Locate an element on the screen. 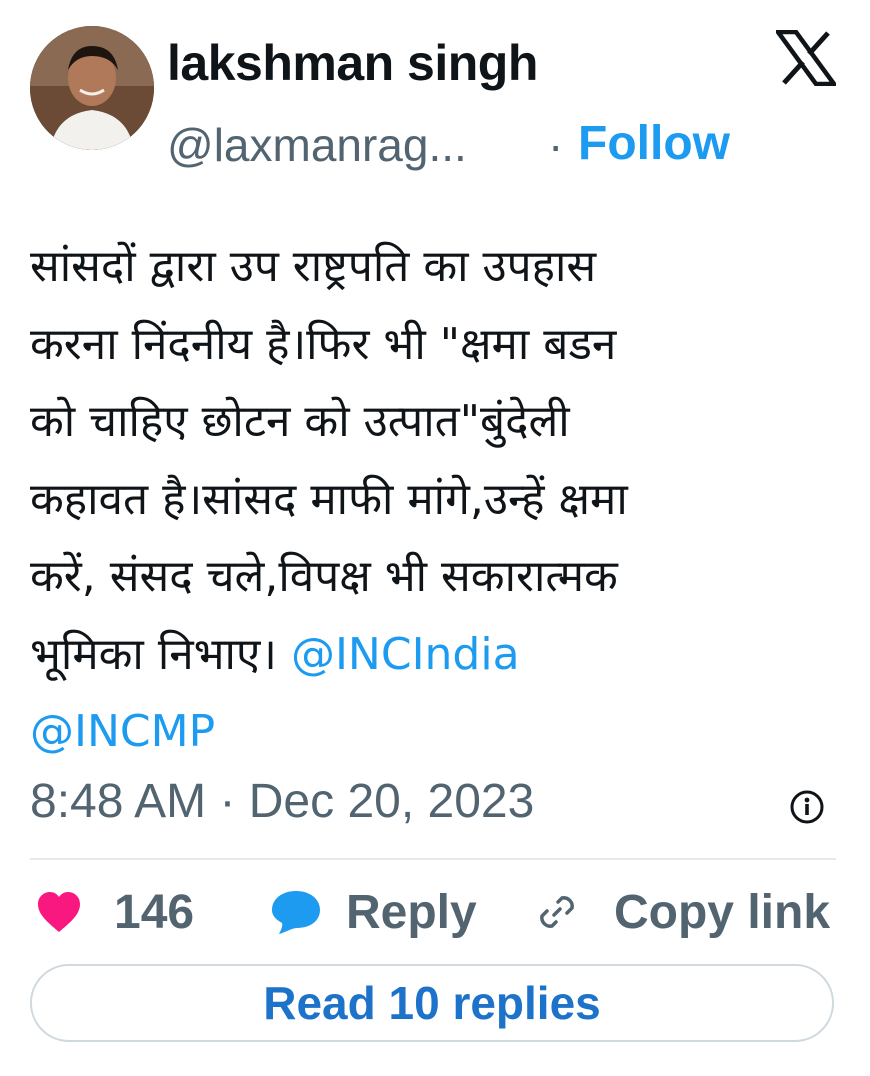 This screenshot has height=1076, width=870. speech-bubble-icon is located at coordinates (296, 912).